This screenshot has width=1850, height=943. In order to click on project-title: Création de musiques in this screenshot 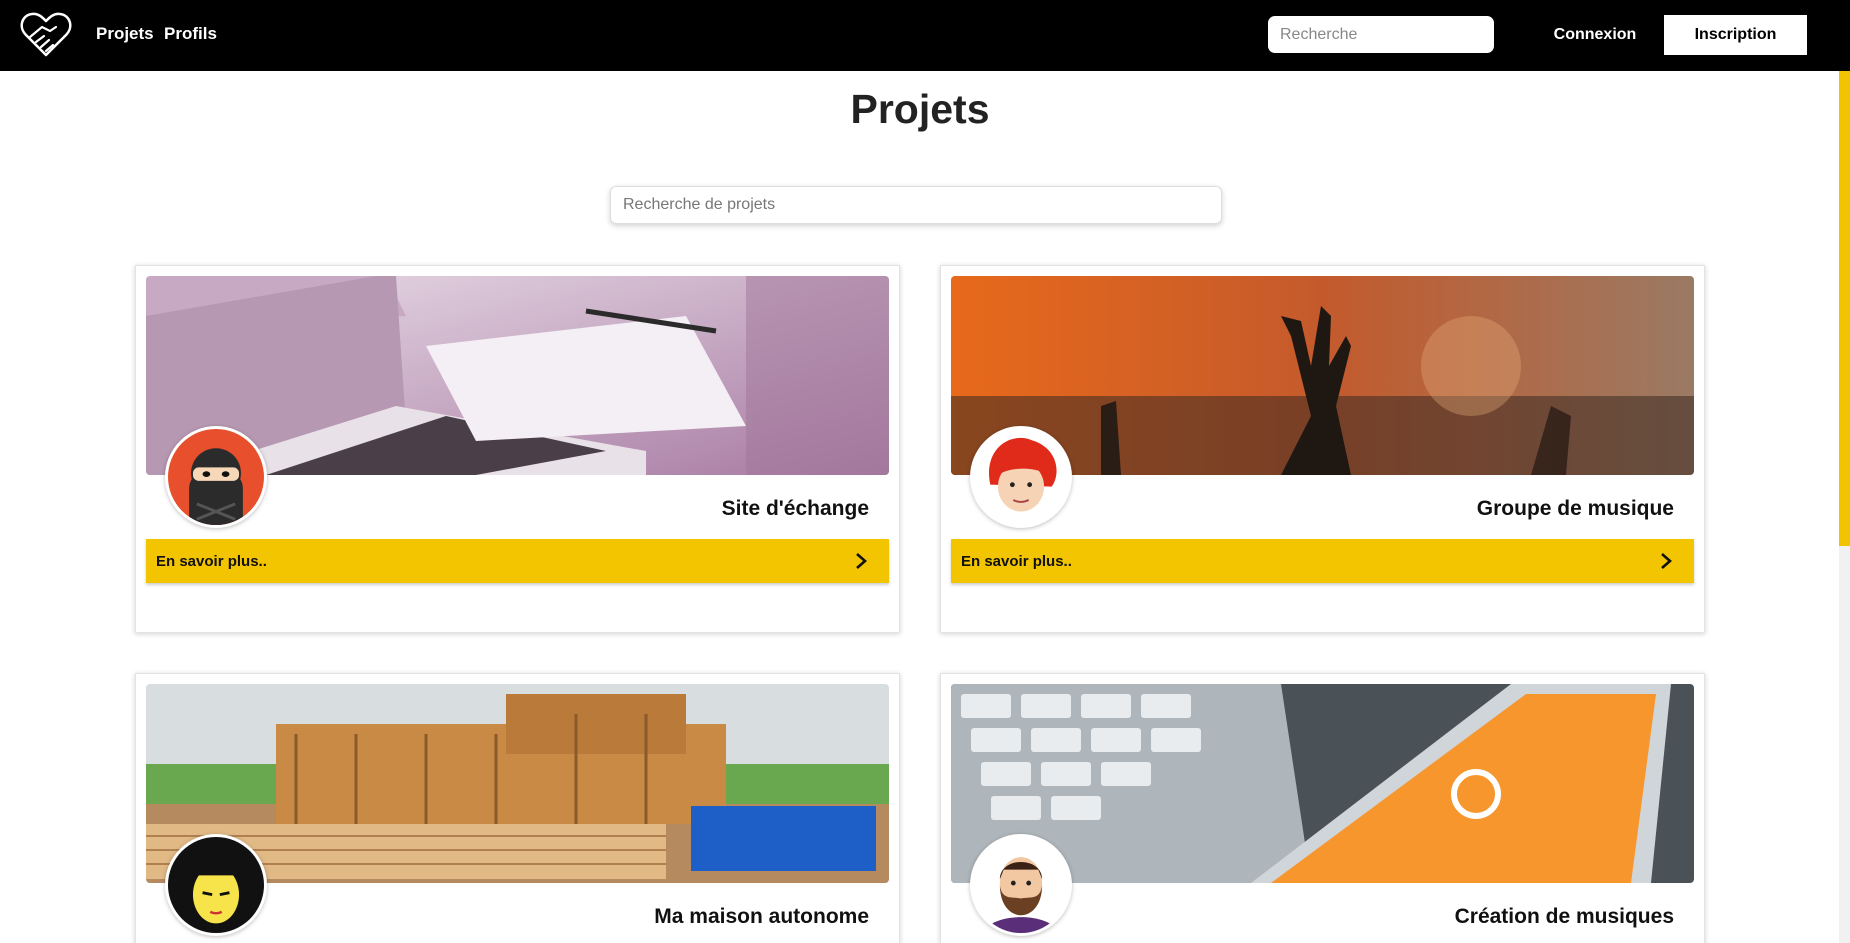, I will do `click(1564, 917)`.